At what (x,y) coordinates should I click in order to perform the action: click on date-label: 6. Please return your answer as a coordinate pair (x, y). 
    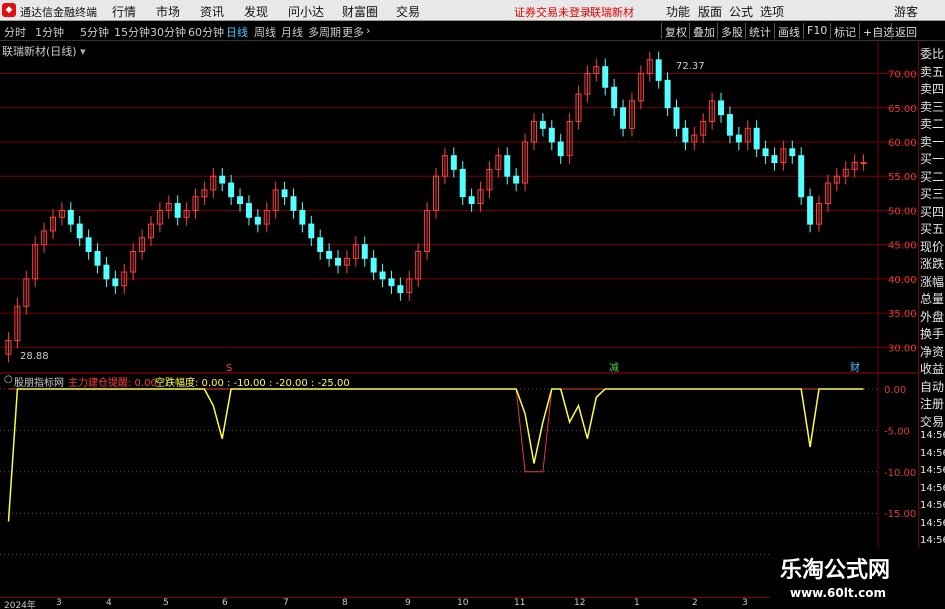
    Looking at the image, I should click on (225, 603).